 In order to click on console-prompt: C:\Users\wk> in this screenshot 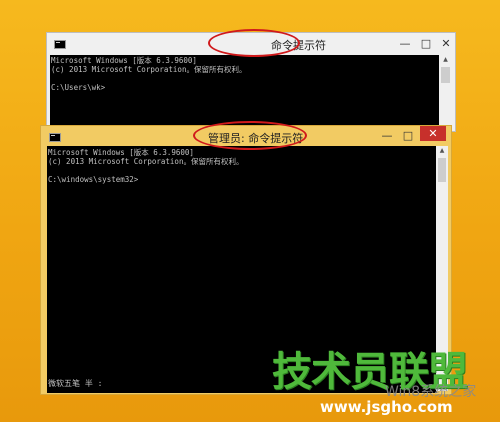, I will do `click(78, 87)`.